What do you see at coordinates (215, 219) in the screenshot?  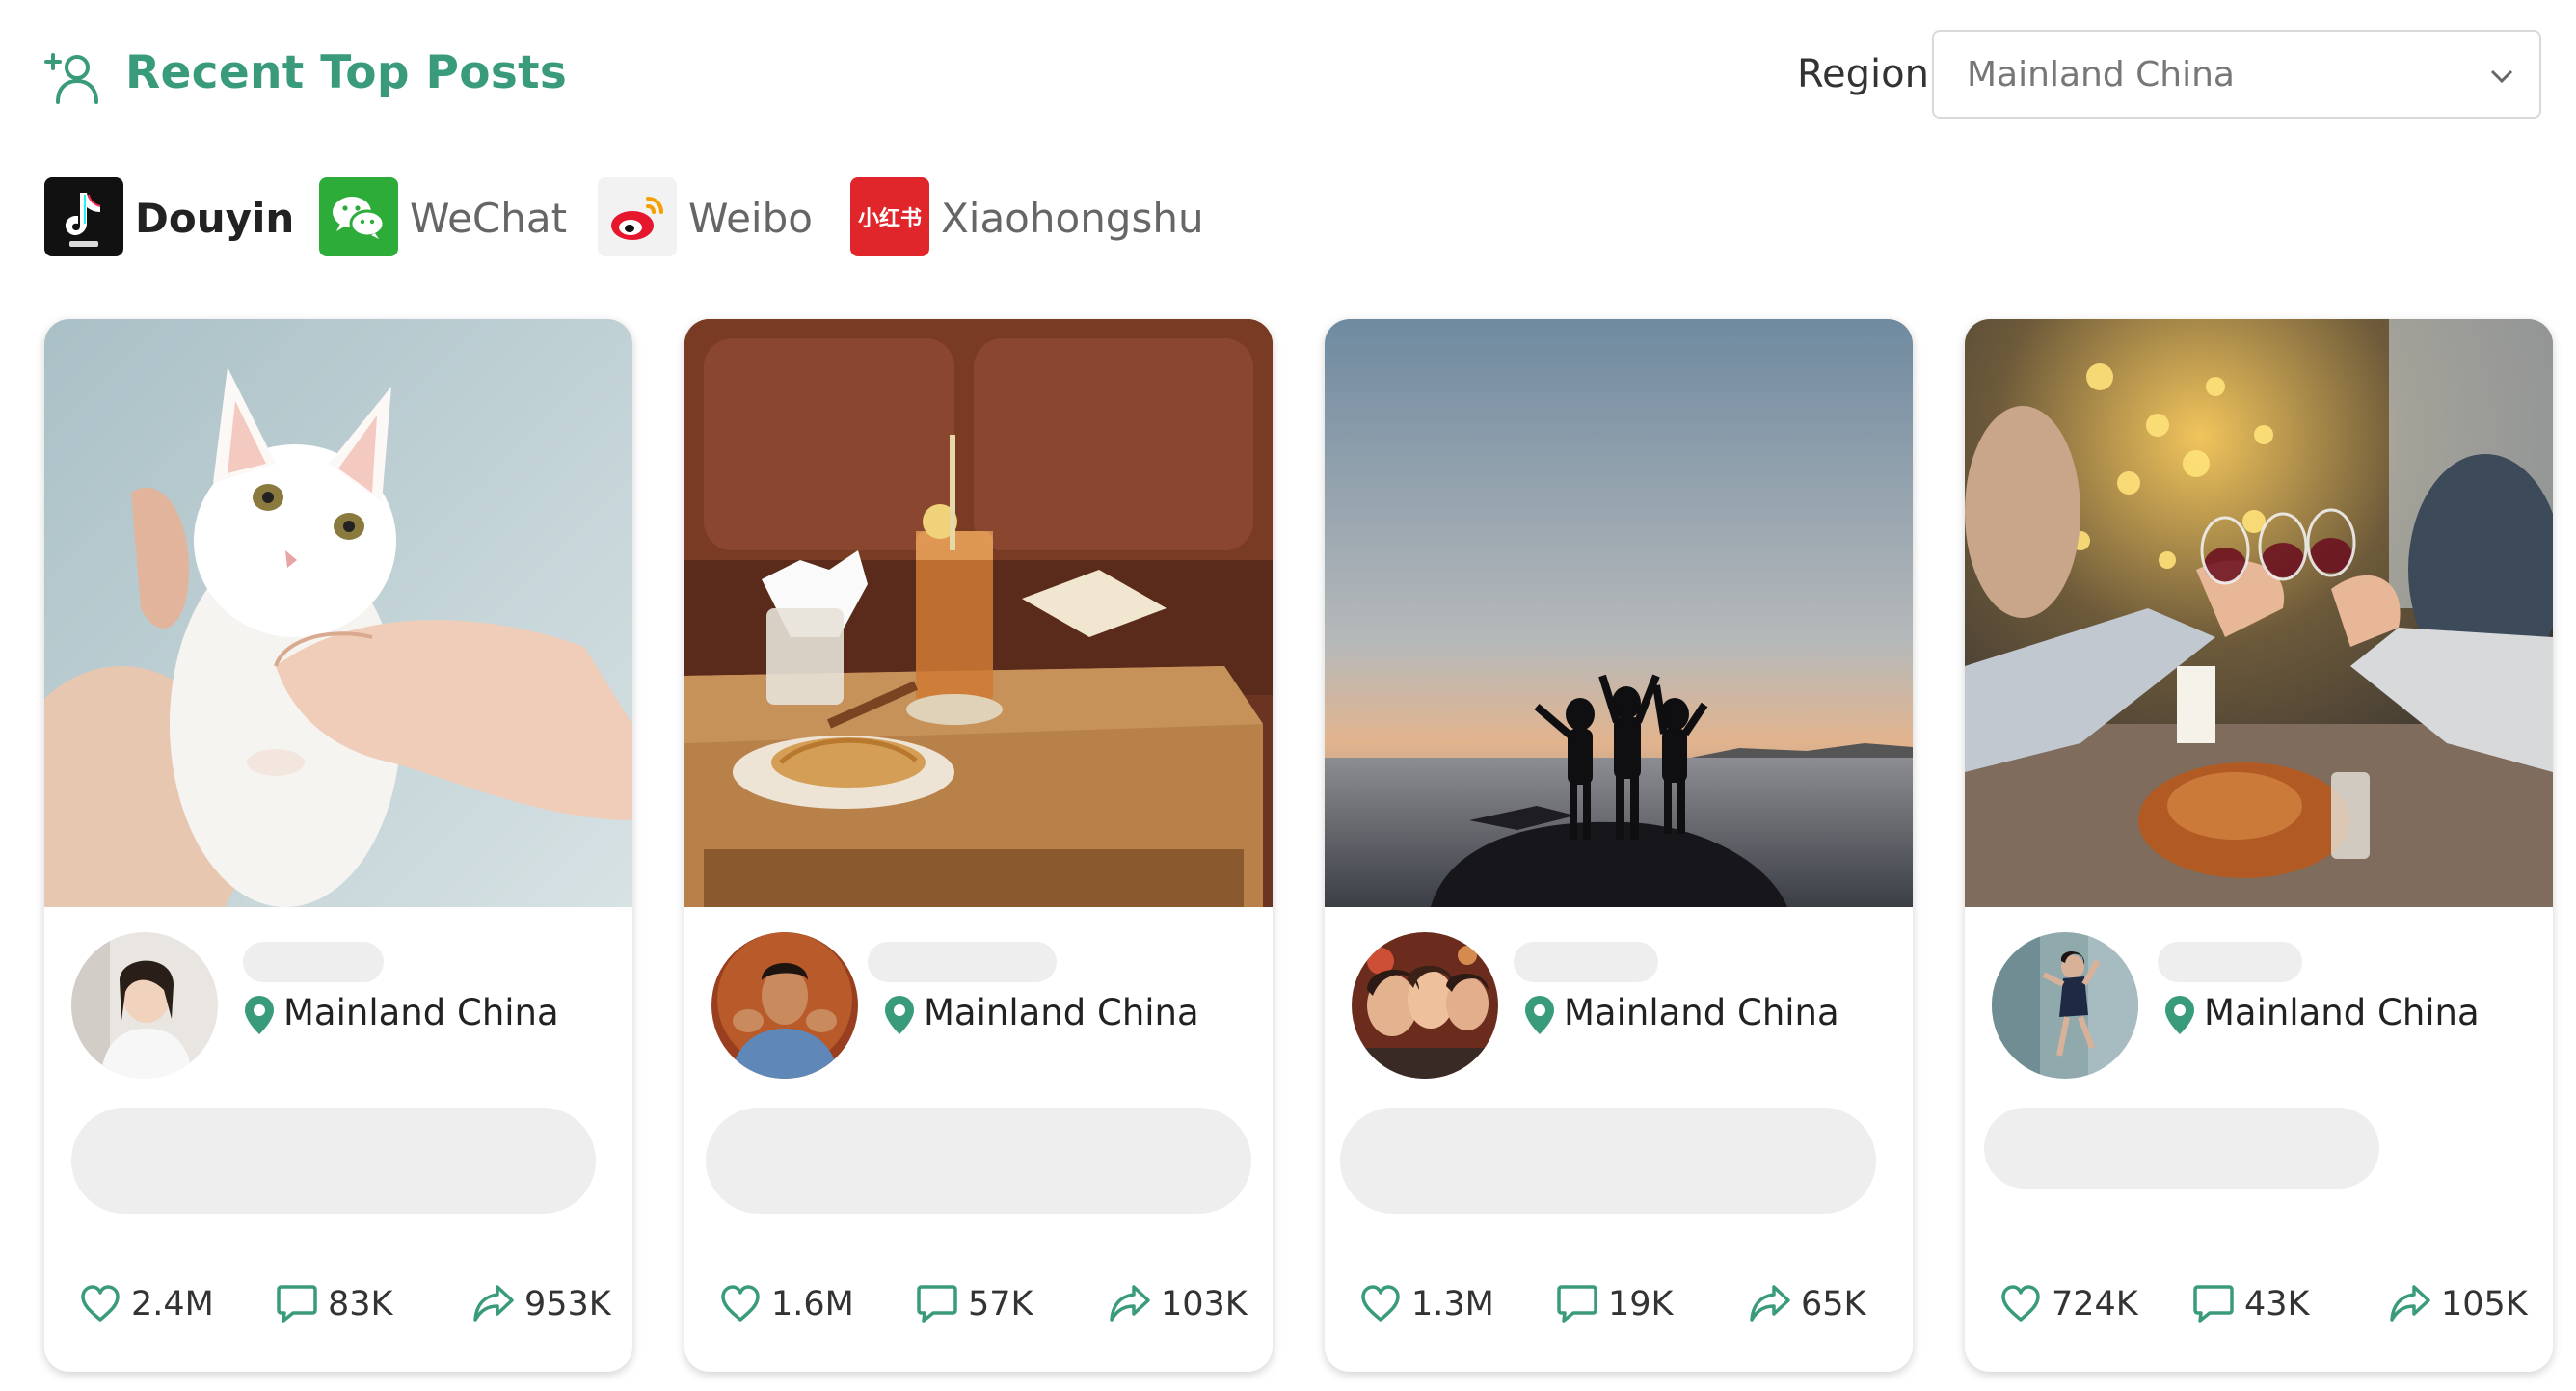 I see `tab-label: Douyin` at bounding box center [215, 219].